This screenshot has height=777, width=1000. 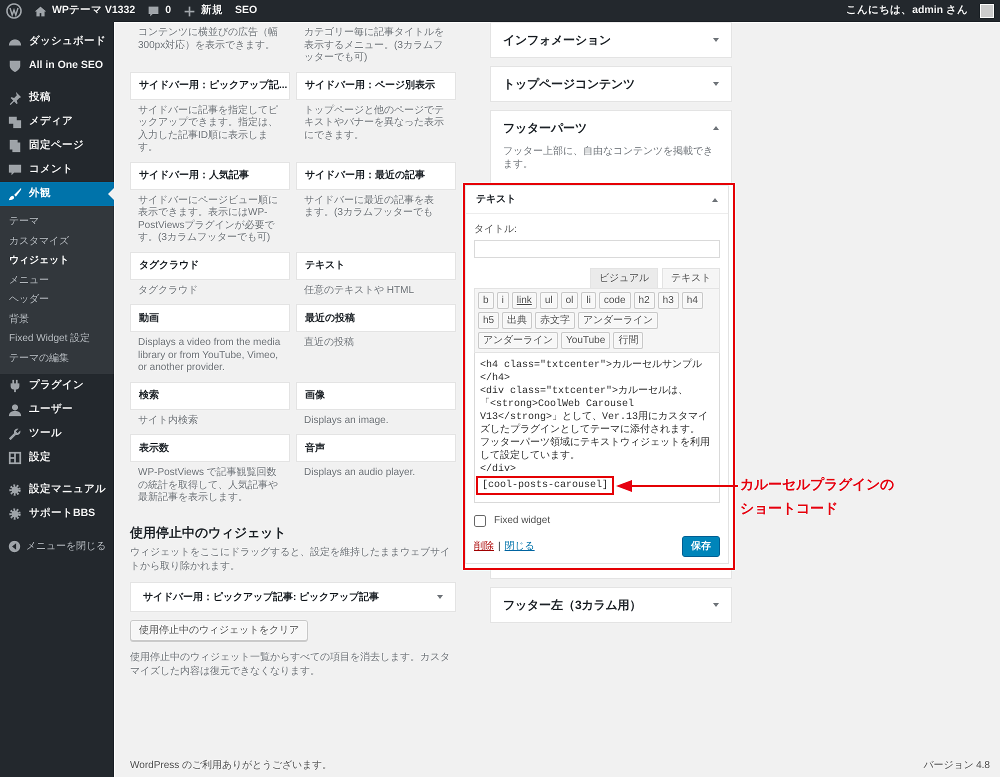 What do you see at coordinates (545, 128) in the screenshot?
I see `widget-area-title: フッターパーツ` at bounding box center [545, 128].